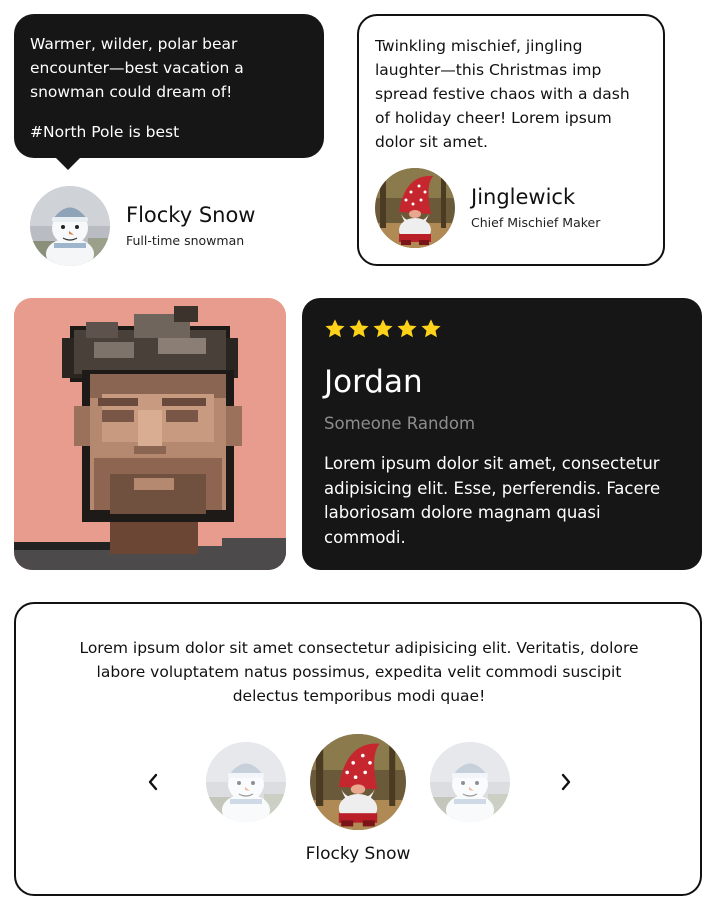 This screenshot has height=911, width=719. I want to click on bubble-author-meta: Flocky Snow Full-time snowman, so click(191, 226).